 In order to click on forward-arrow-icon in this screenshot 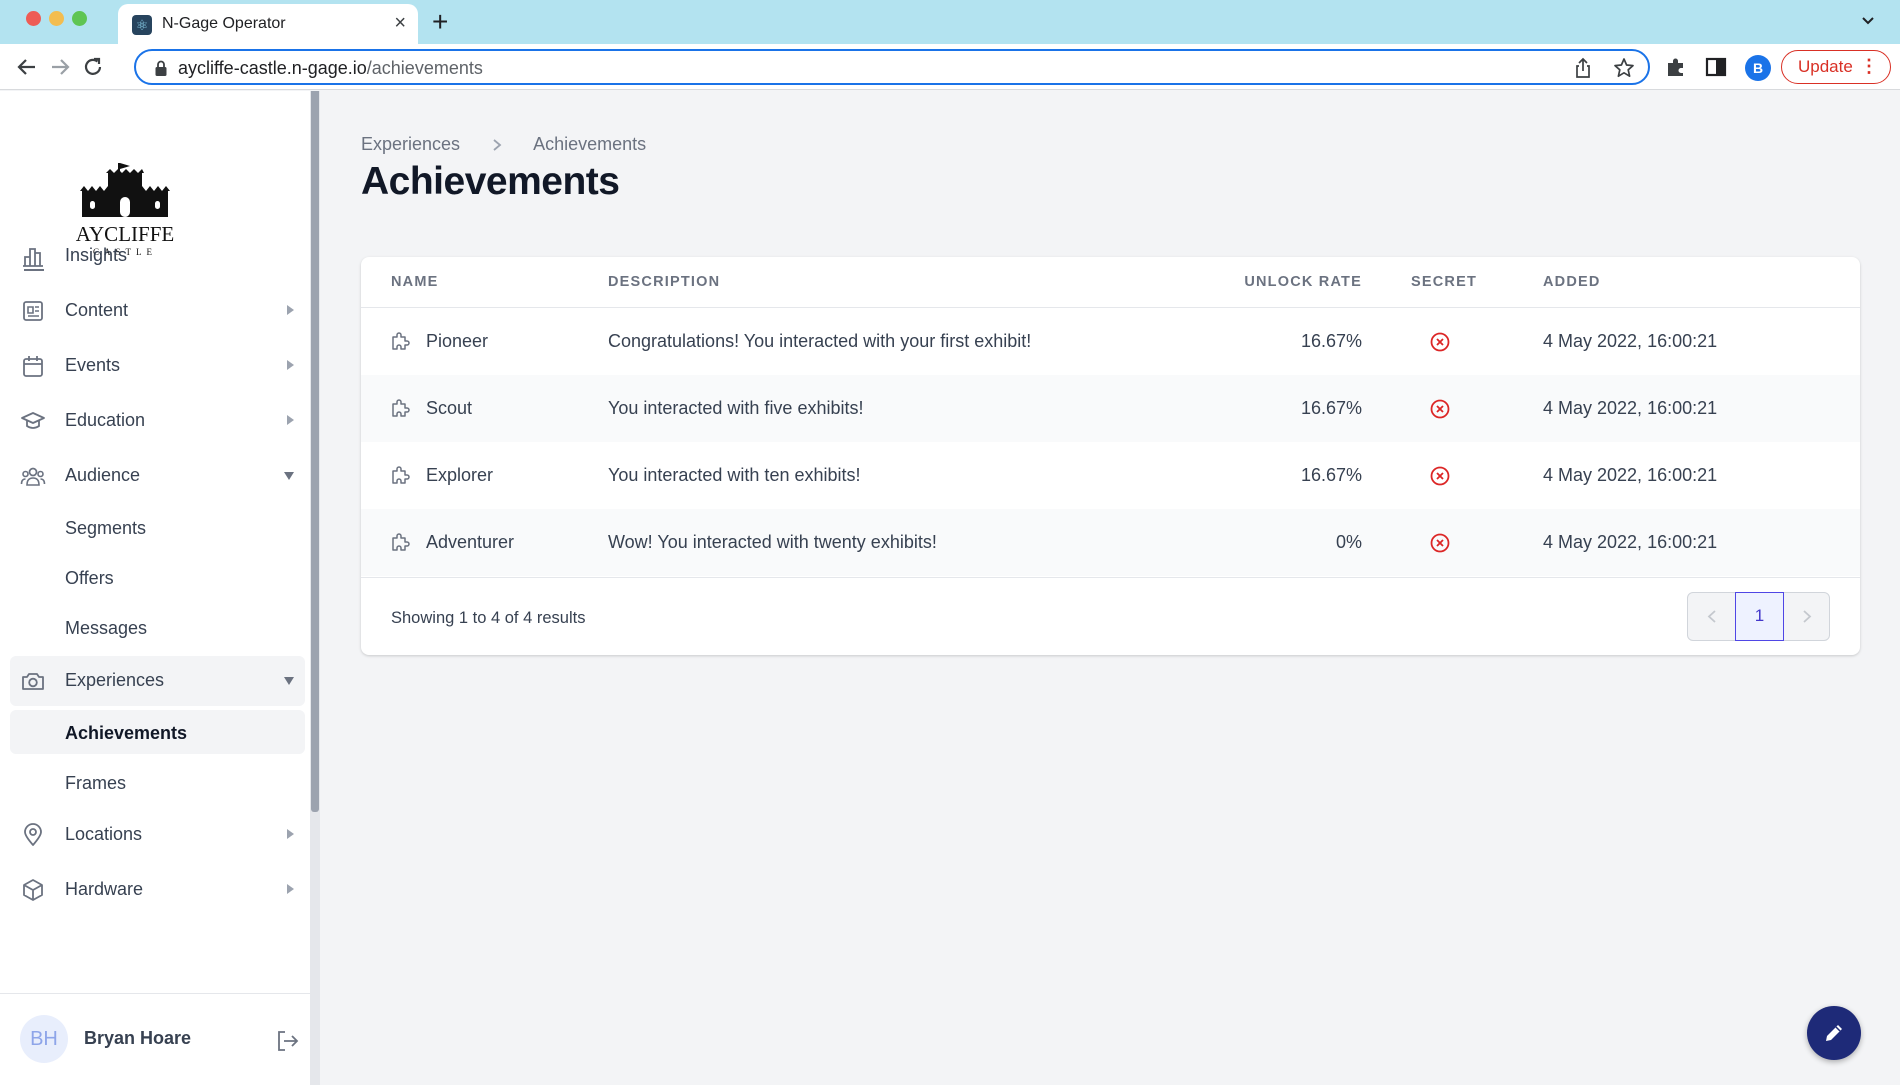, I will do `click(60, 67)`.